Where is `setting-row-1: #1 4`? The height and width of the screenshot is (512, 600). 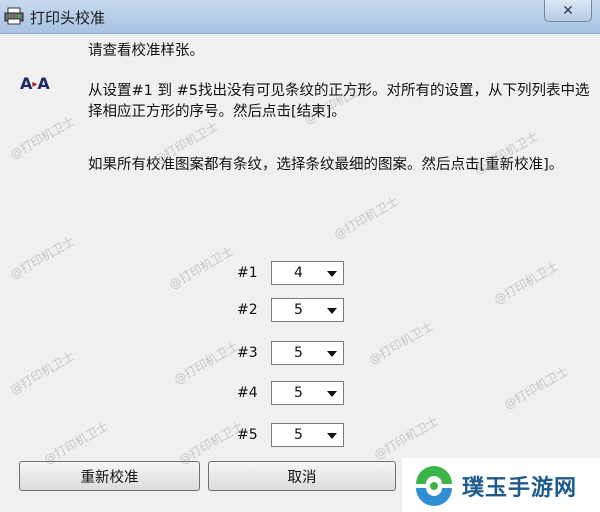
setting-row-1: #1 4 is located at coordinates (293, 274).